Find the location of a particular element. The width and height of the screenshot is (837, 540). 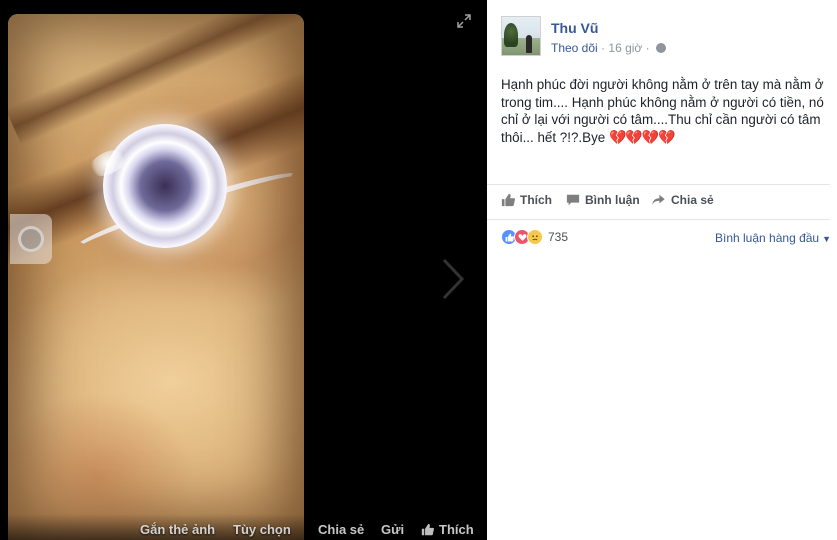

post-meta: Theo dõi · 16 giờ · is located at coordinates (608, 48).